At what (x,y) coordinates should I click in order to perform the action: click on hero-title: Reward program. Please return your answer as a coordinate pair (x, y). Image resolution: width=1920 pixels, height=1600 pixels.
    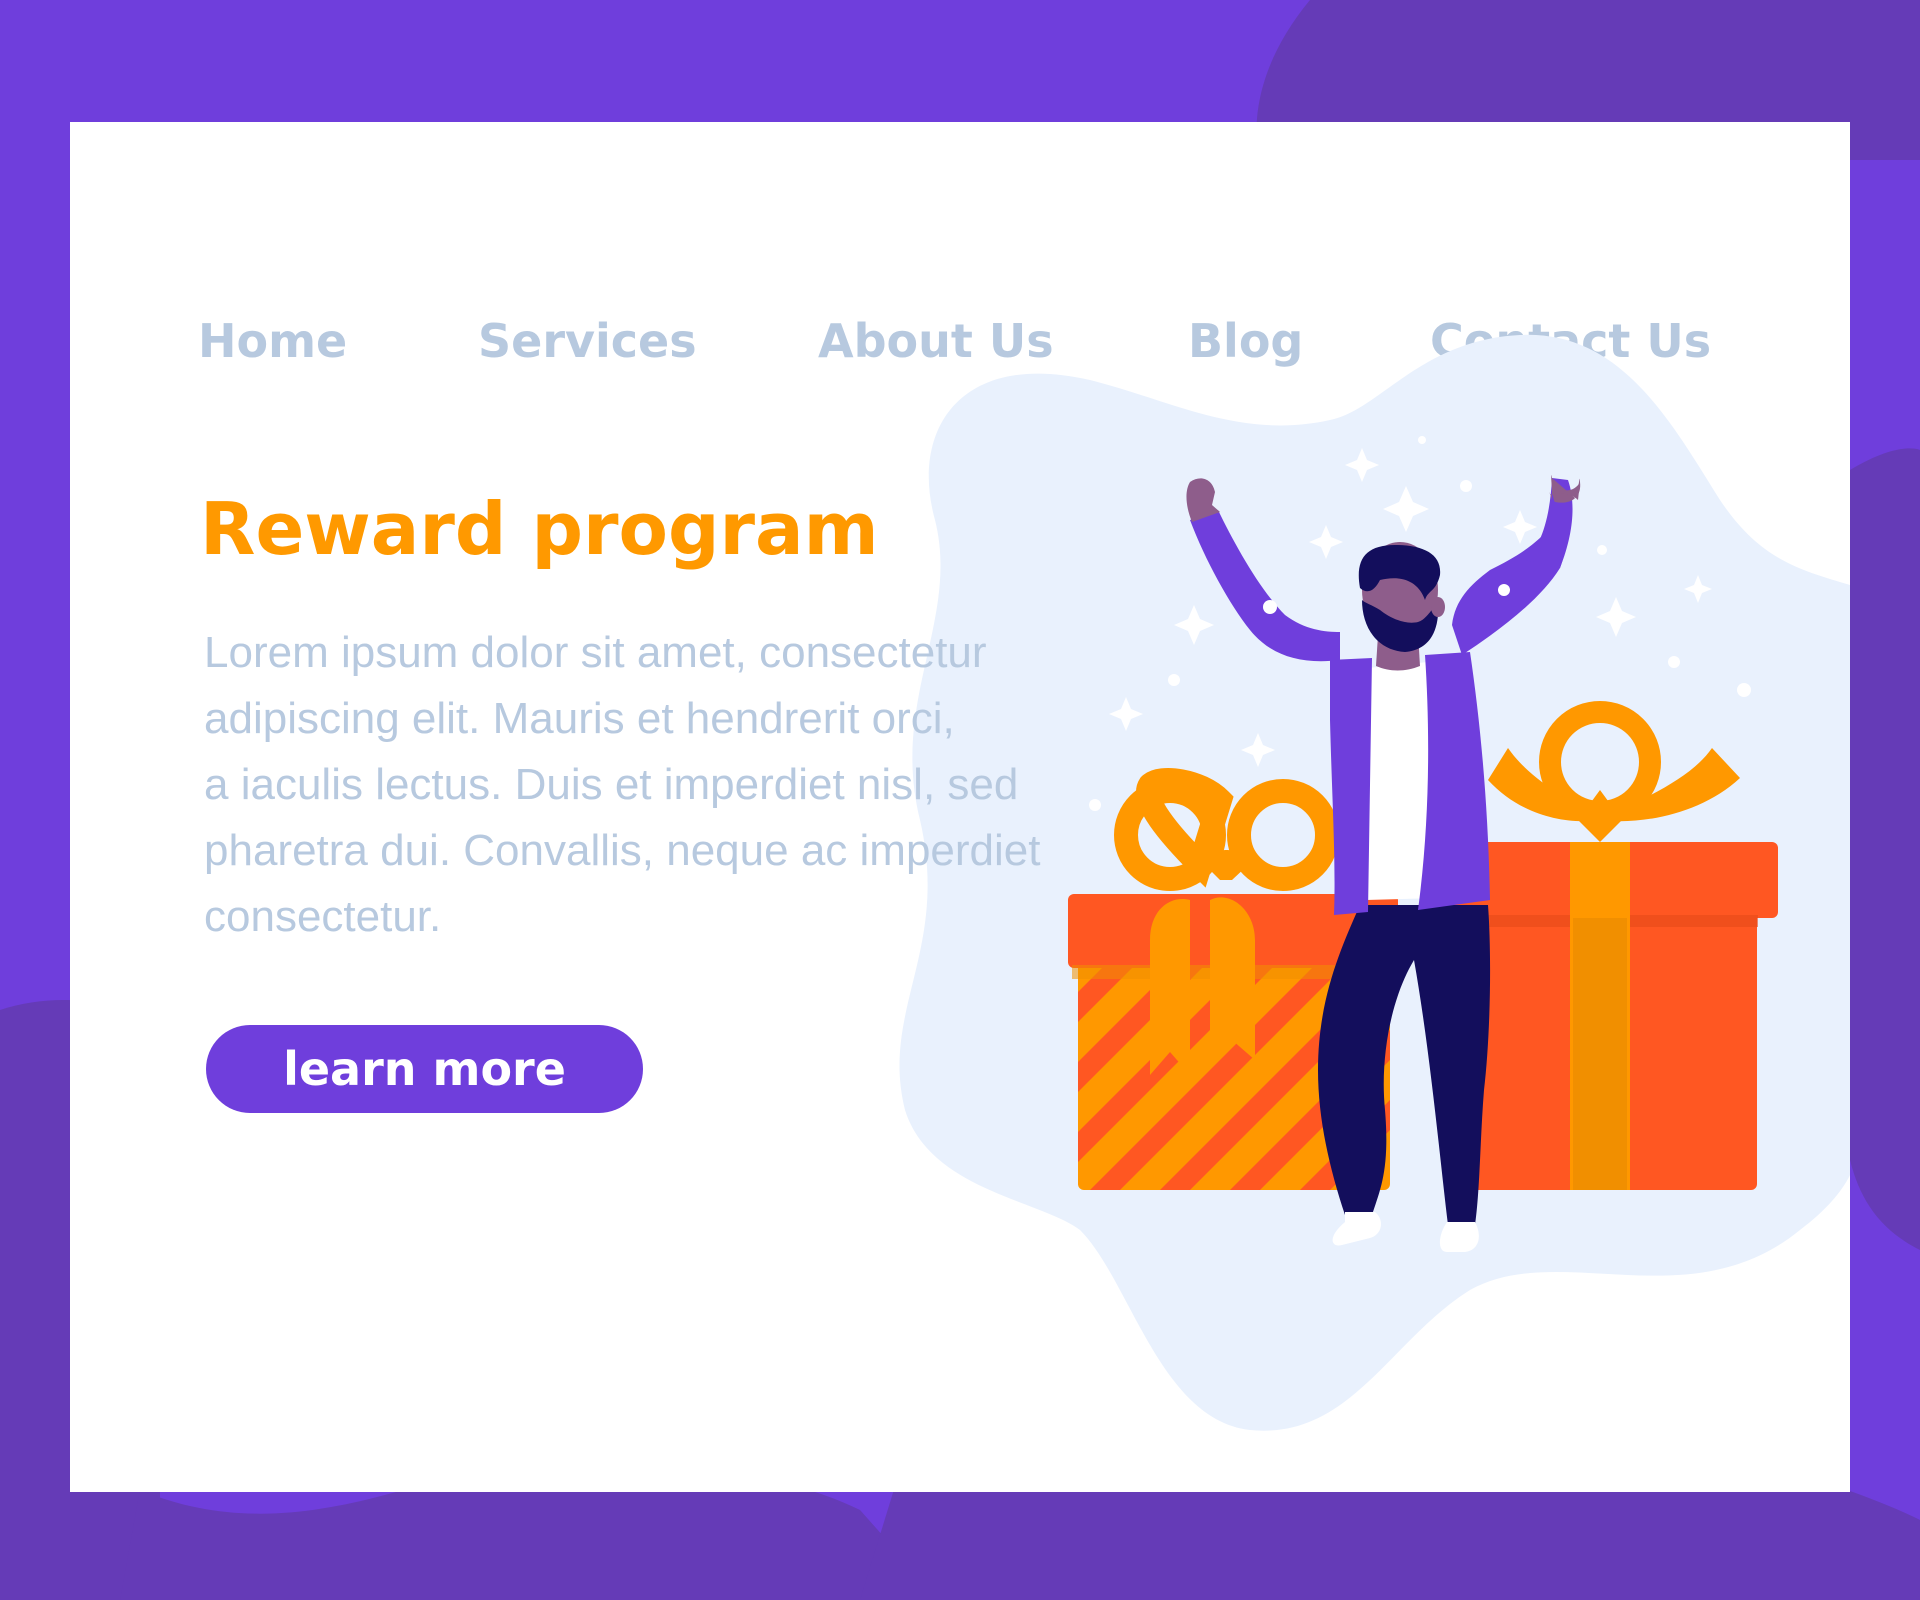
    Looking at the image, I should click on (539, 529).